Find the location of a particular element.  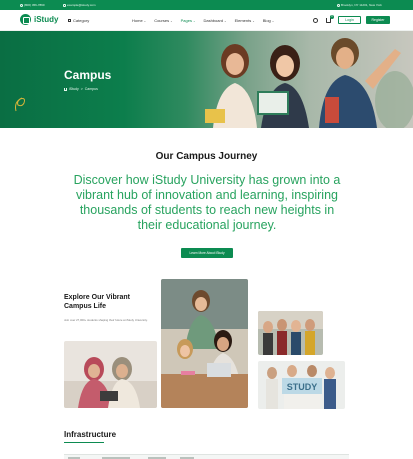

breadcrumb: iStudy > Campus is located at coordinates (81, 89).